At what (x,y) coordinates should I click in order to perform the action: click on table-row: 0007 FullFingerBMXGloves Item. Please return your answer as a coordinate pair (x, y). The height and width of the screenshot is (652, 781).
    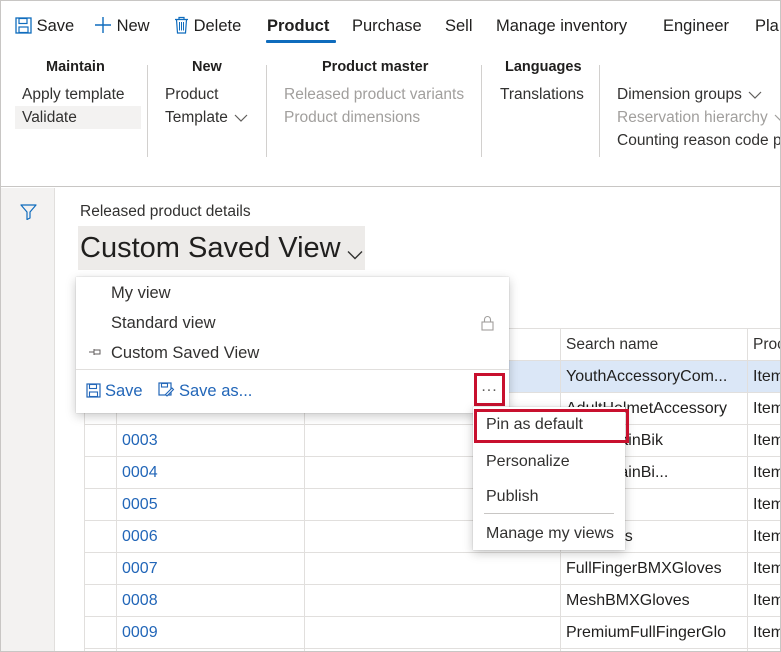
    Looking at the image, I should click on (432, 568).